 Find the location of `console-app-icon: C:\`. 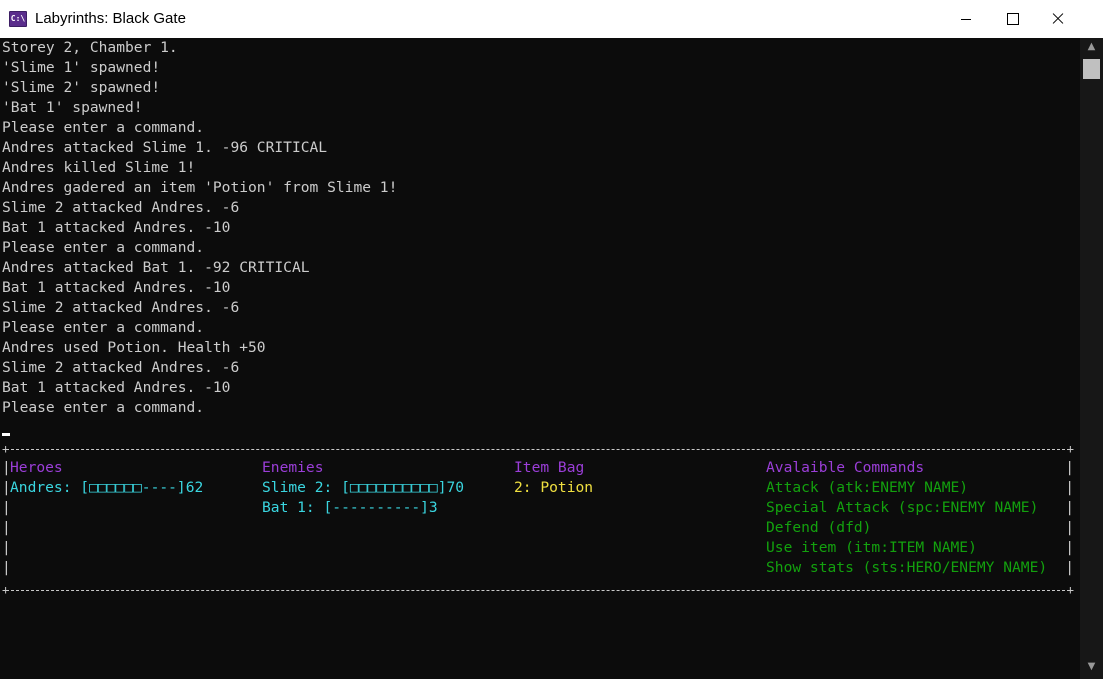

console-app-icon: C:\ is located at coordinates (18, 19).